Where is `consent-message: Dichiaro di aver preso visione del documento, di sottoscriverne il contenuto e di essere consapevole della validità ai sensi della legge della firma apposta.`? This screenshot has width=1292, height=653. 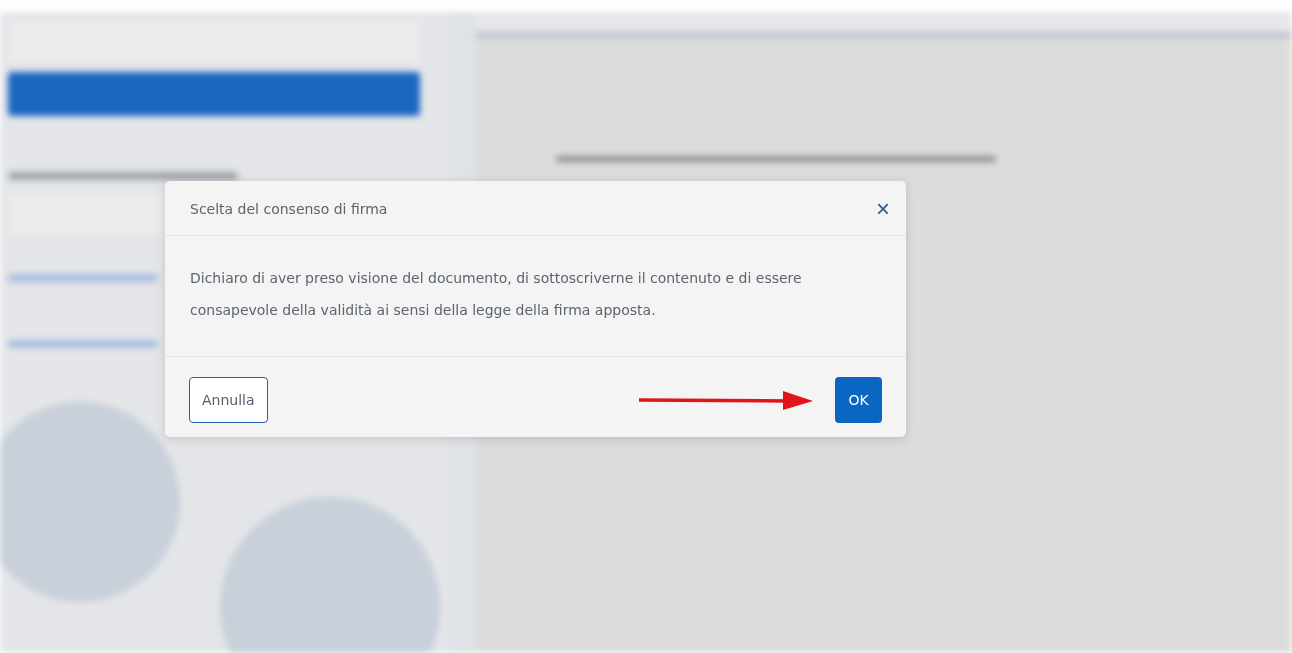 consent-message: Dichiaro di aver preso visione del documento, di sottoscriverne il contenuto e di essere consapevole della validità ai sensi della legge della firma apposta. is located at coordinates (535, 296).